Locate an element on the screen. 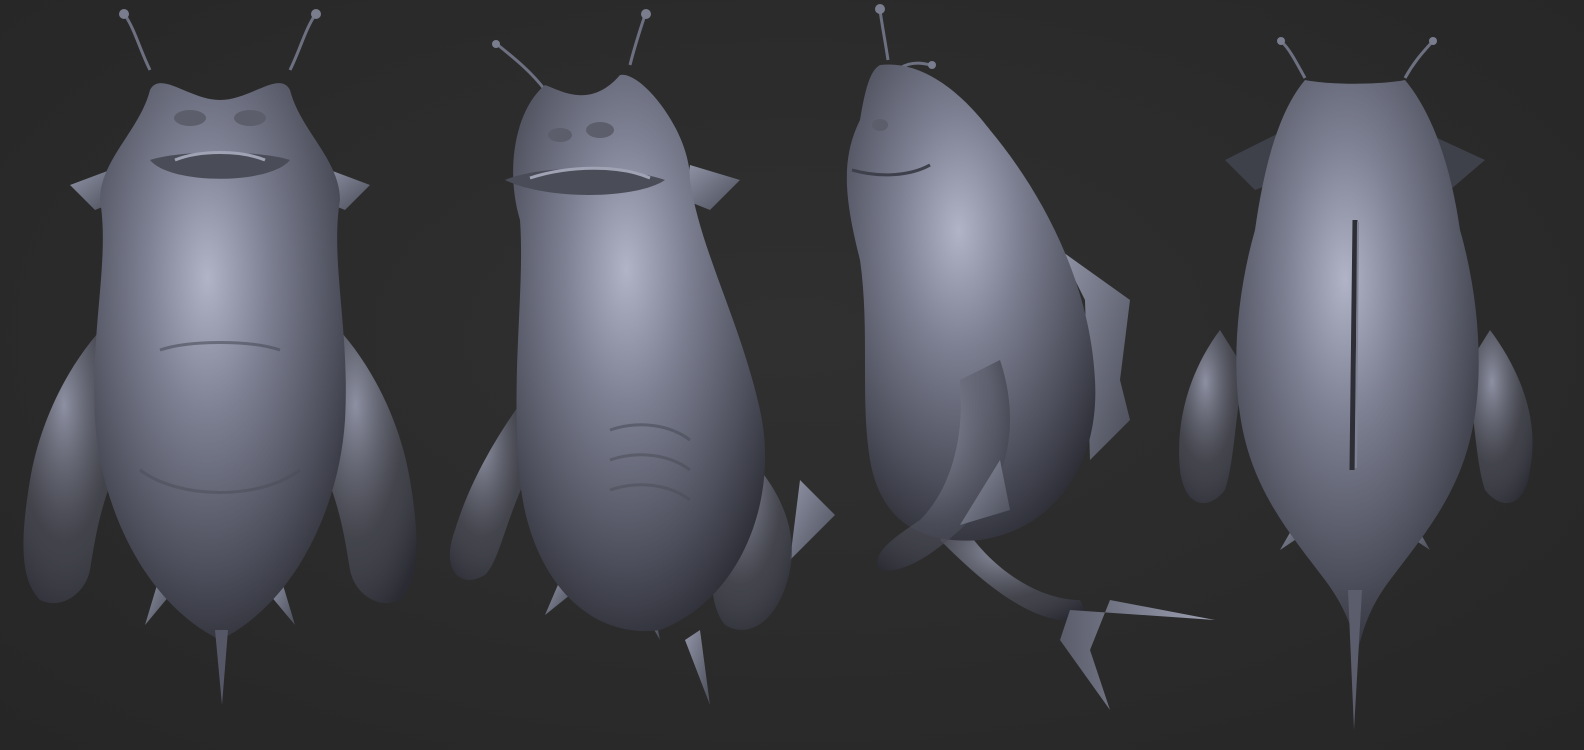 This screenshot has height=750, width=1584. spine-ridge is located at coordinates (1353, 345).